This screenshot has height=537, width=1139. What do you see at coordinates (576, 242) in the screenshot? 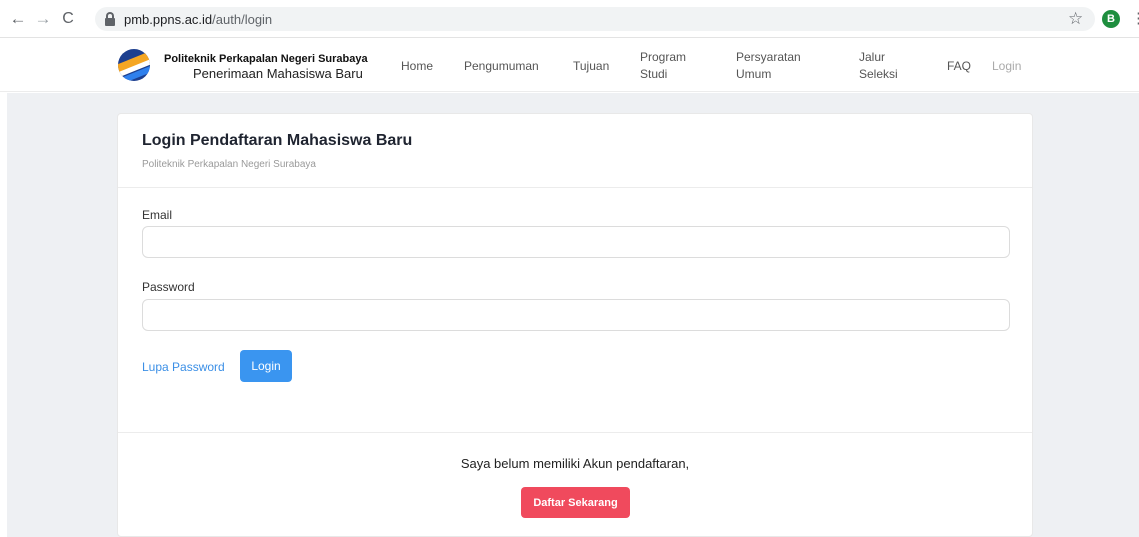
I see `email-input` at bounding box center [576, 242].